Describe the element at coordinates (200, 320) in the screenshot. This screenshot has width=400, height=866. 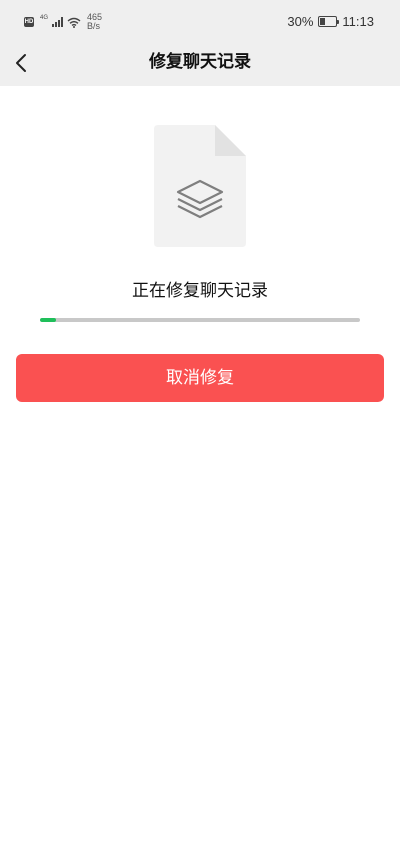
I see `repair-progress-bar` at that location.